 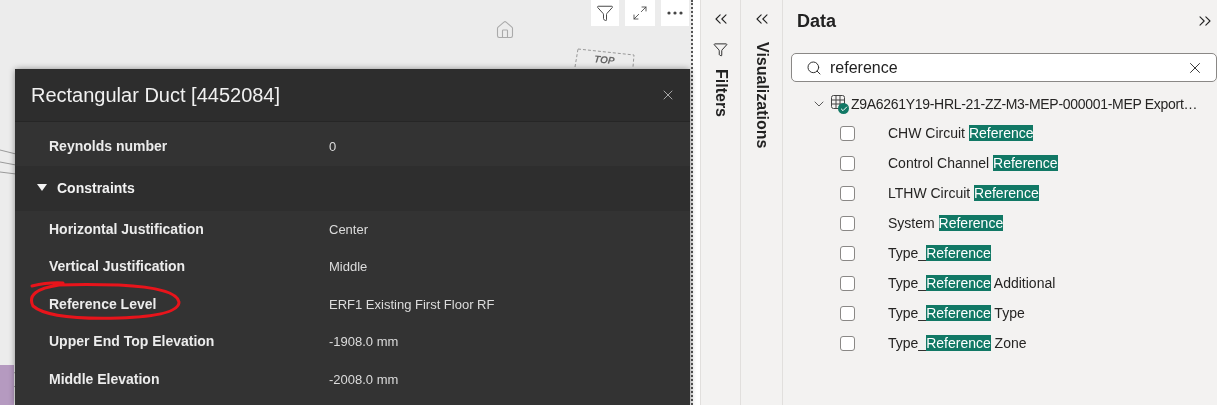 What do you see at coordinates (961, 133) in the screenshot?
I see `field-name: CHW Circuit Reference` at bounding box center [961, 133].